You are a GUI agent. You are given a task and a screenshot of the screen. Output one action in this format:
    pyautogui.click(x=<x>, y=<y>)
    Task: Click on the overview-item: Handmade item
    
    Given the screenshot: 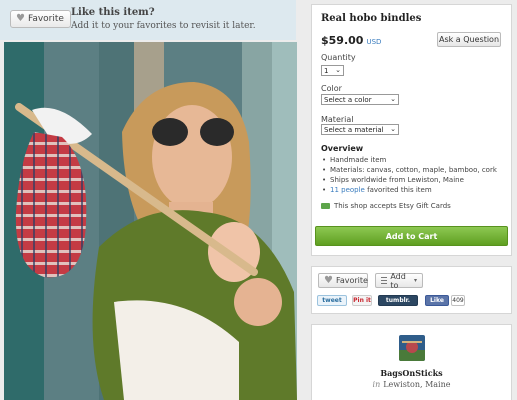 What is the action you would take?
    pyautogui.click(x=409, y=160)
    